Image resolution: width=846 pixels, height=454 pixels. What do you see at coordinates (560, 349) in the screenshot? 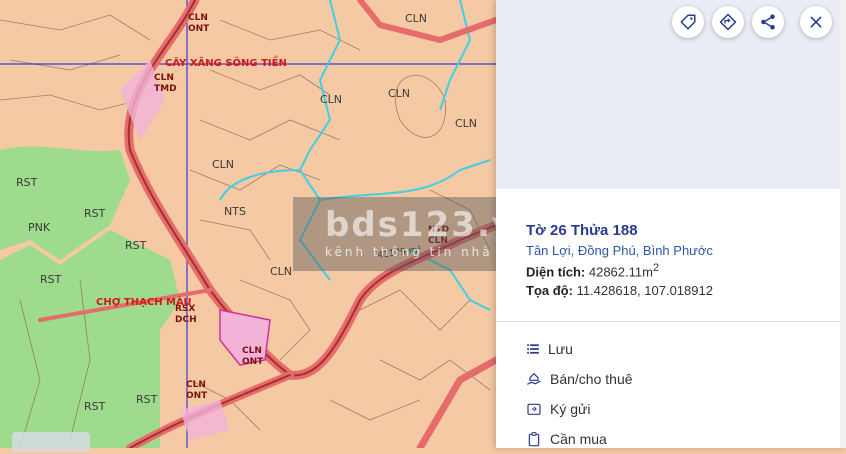
I see `menu-item-label: Lưu` at bounding box center [560, 349].